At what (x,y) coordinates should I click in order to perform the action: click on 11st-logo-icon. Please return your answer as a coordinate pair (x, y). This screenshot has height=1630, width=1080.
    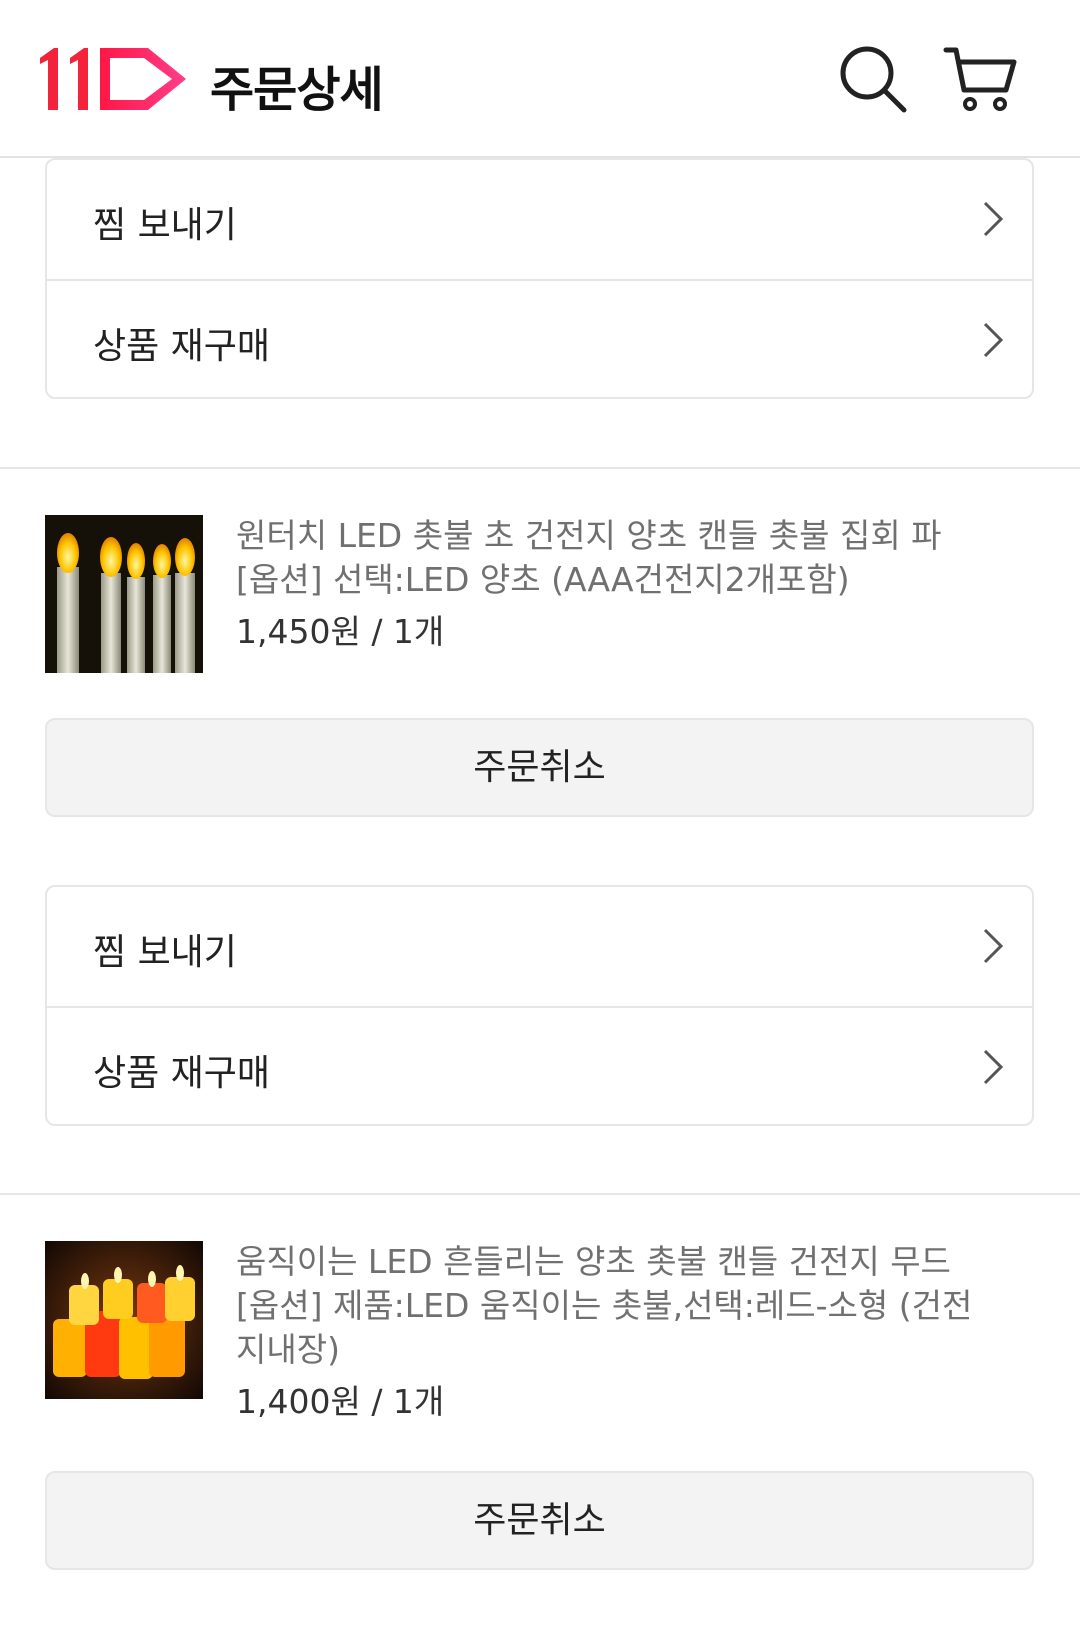
    Looking at the image, I should click on (116, 78).